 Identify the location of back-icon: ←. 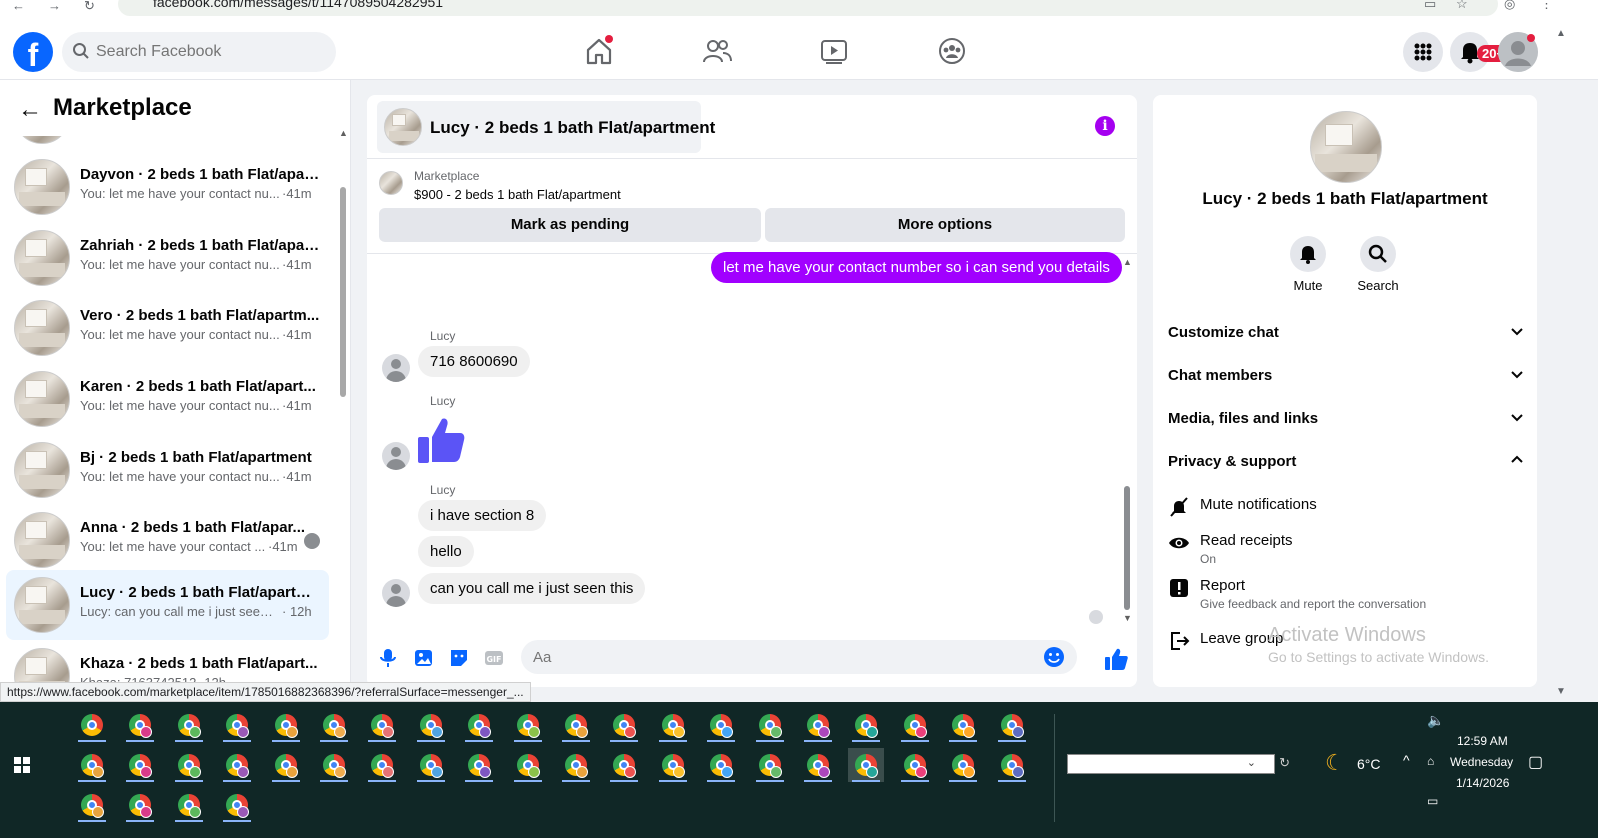
(18, 6).